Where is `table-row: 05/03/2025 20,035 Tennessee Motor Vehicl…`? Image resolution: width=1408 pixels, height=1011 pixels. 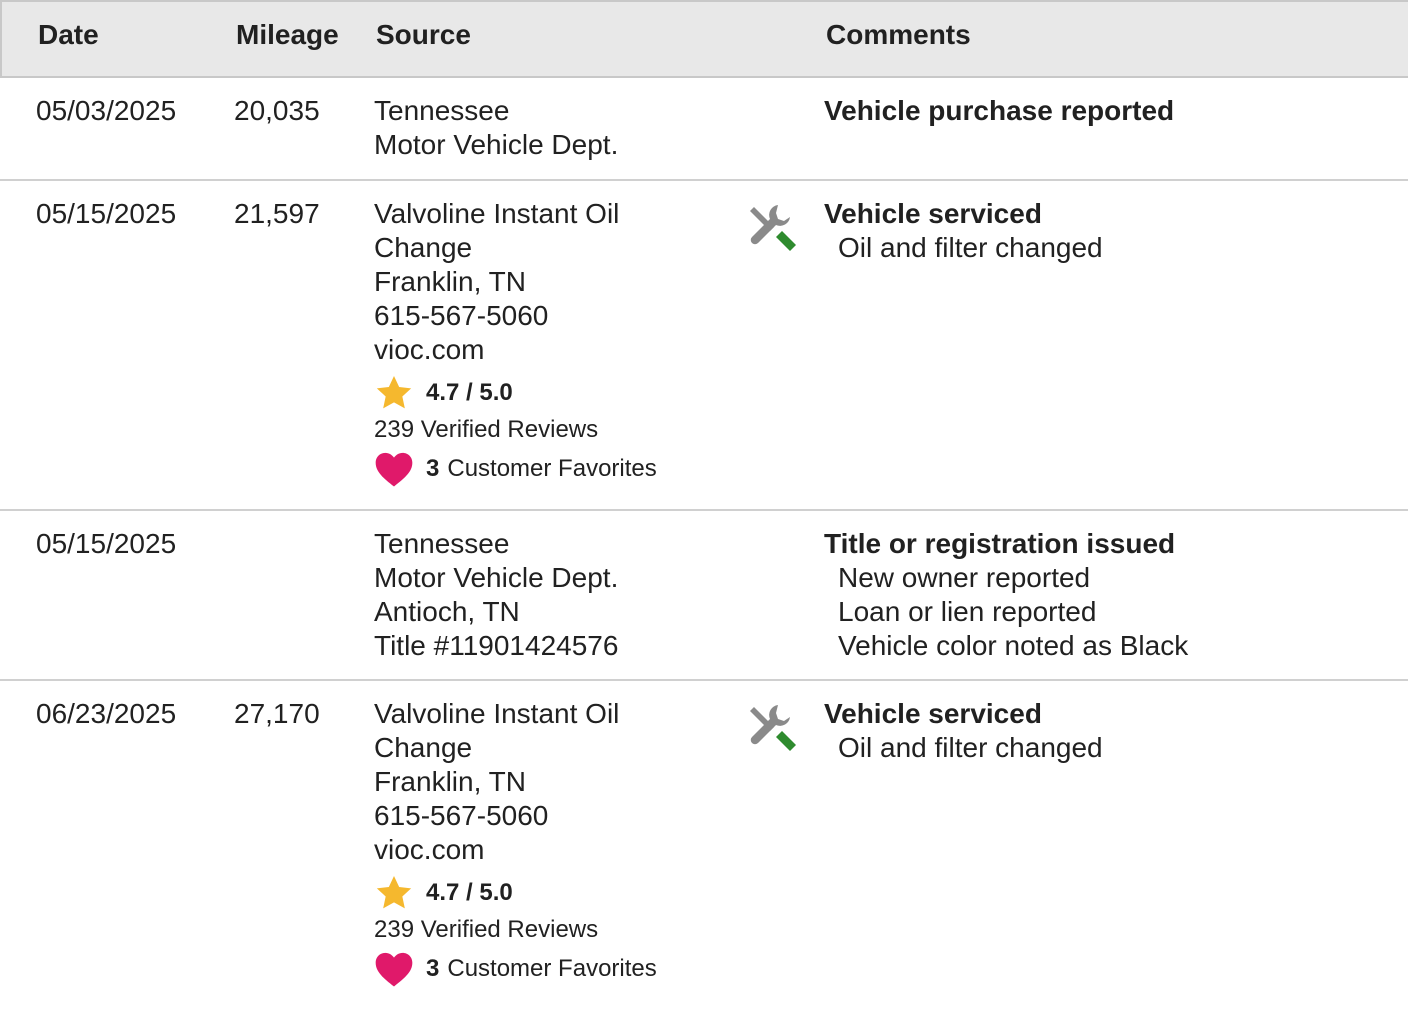
table-row: 05/03/2025 20,035 Tennessee Motor Vehicl… is located at coordinates (704, 129).